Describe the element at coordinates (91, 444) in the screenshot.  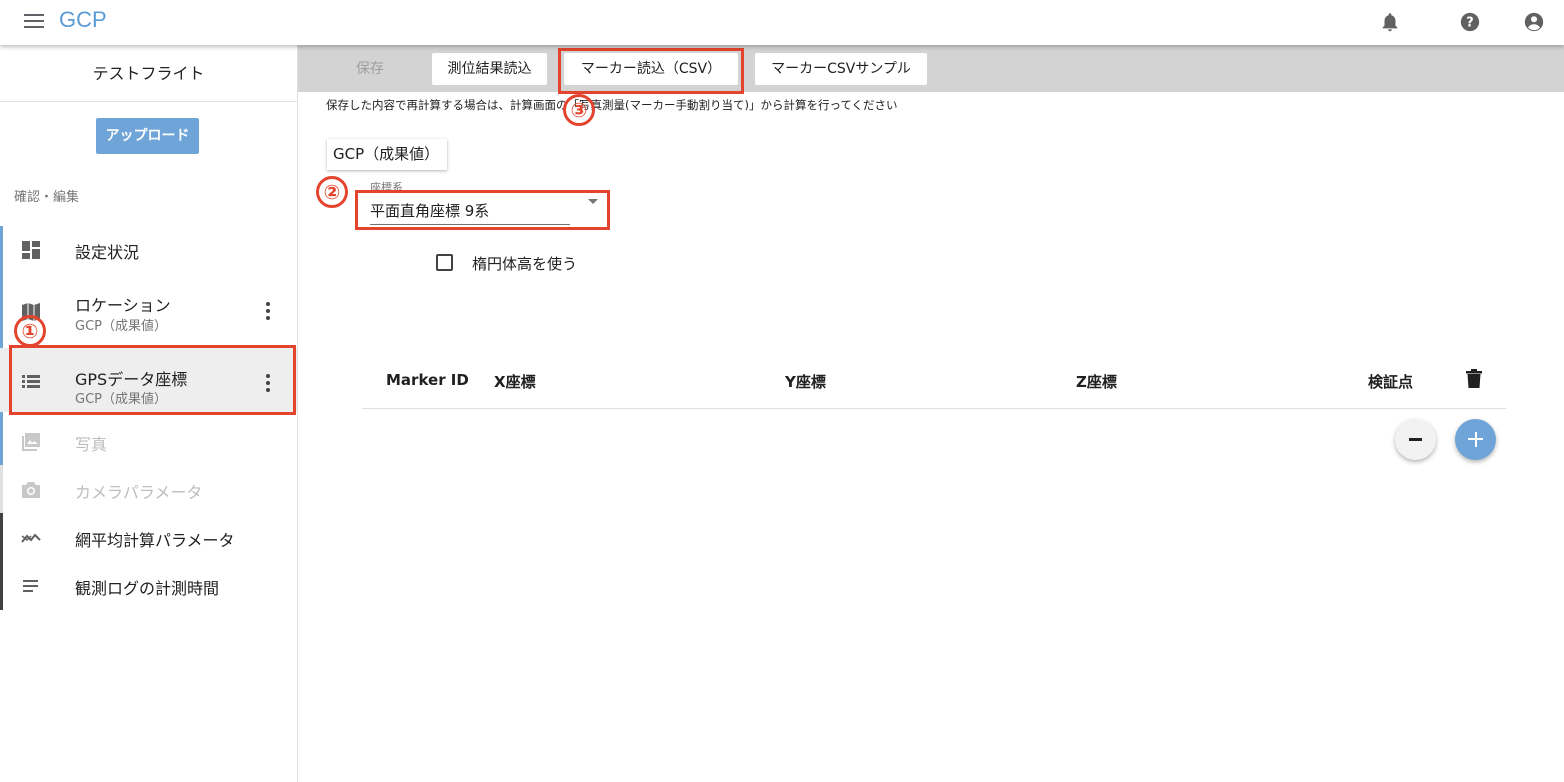
I see `sidebar-item-label: 写真` at that location.